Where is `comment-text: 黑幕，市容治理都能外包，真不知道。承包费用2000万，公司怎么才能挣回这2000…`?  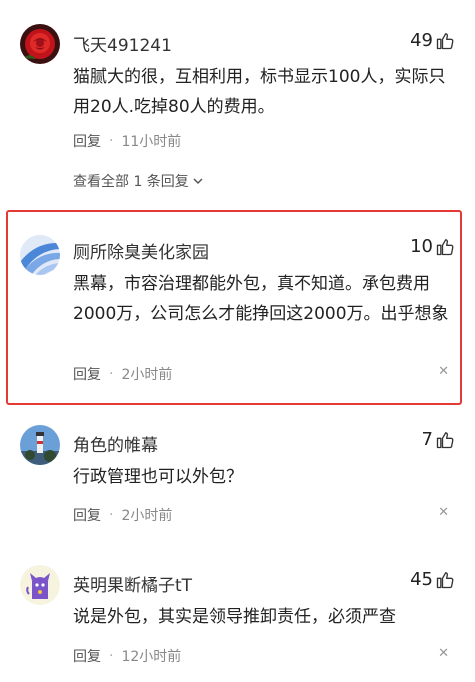
comment-text: 黑幕，市容治理都能外包，真不知道。承包费用2000万，公司怎么才能挣回这2000… is located at coordinates (261, 299).